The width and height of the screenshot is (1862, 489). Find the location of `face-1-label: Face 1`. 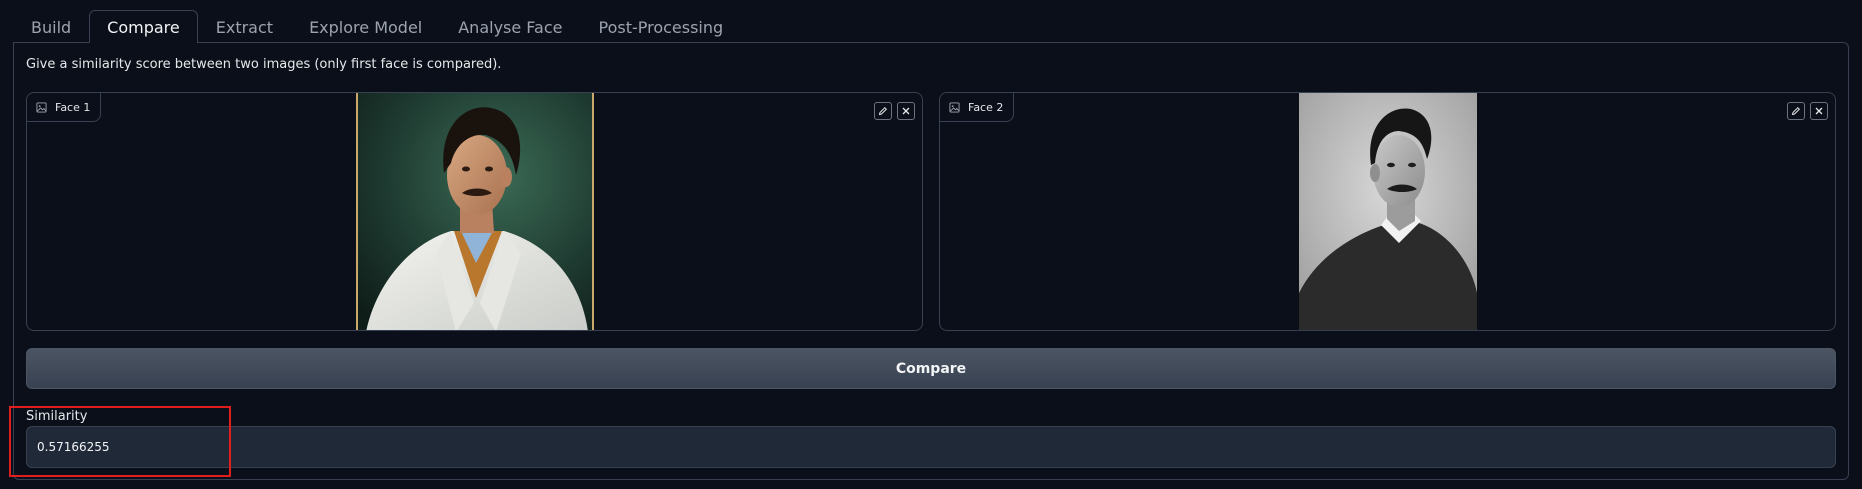

face-1-label: Face 1 is located at coordinates (64, 107).